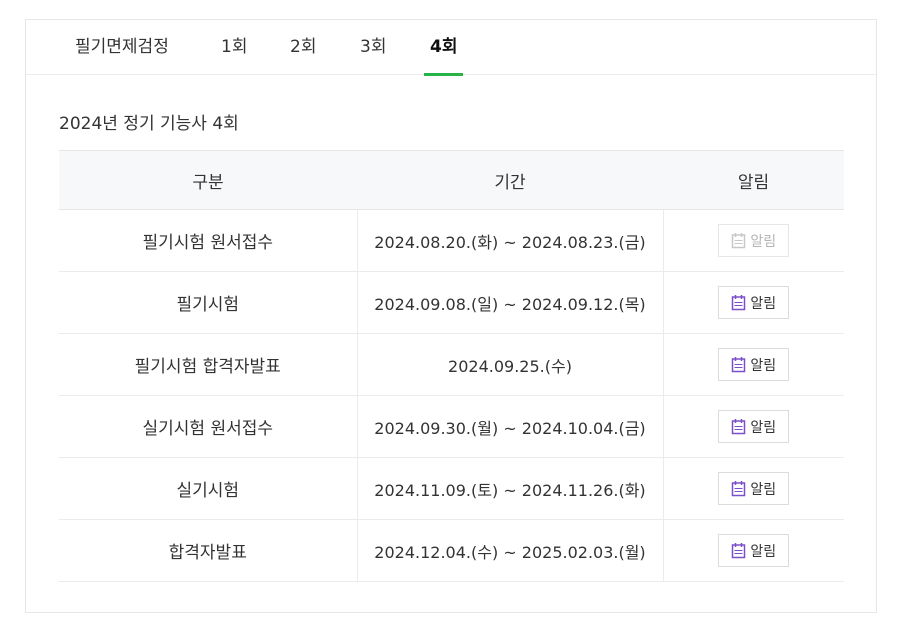 The image size is (899, 630). Describe the element at coordinates (509, 302) in the screenshot. I see `row-period: 2024.09.08.(일) ~ 2024.09.12.(목)` at that location.